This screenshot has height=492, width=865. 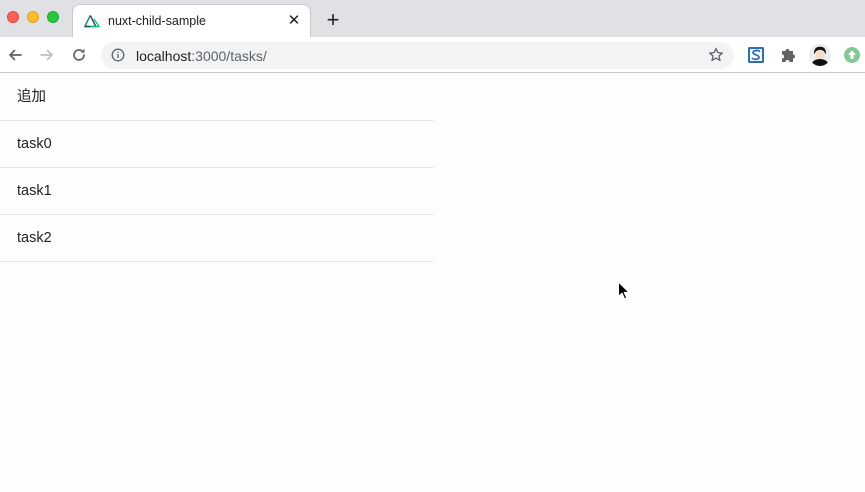 I want to click on extension-s-icon, so click(x=756, y=55).